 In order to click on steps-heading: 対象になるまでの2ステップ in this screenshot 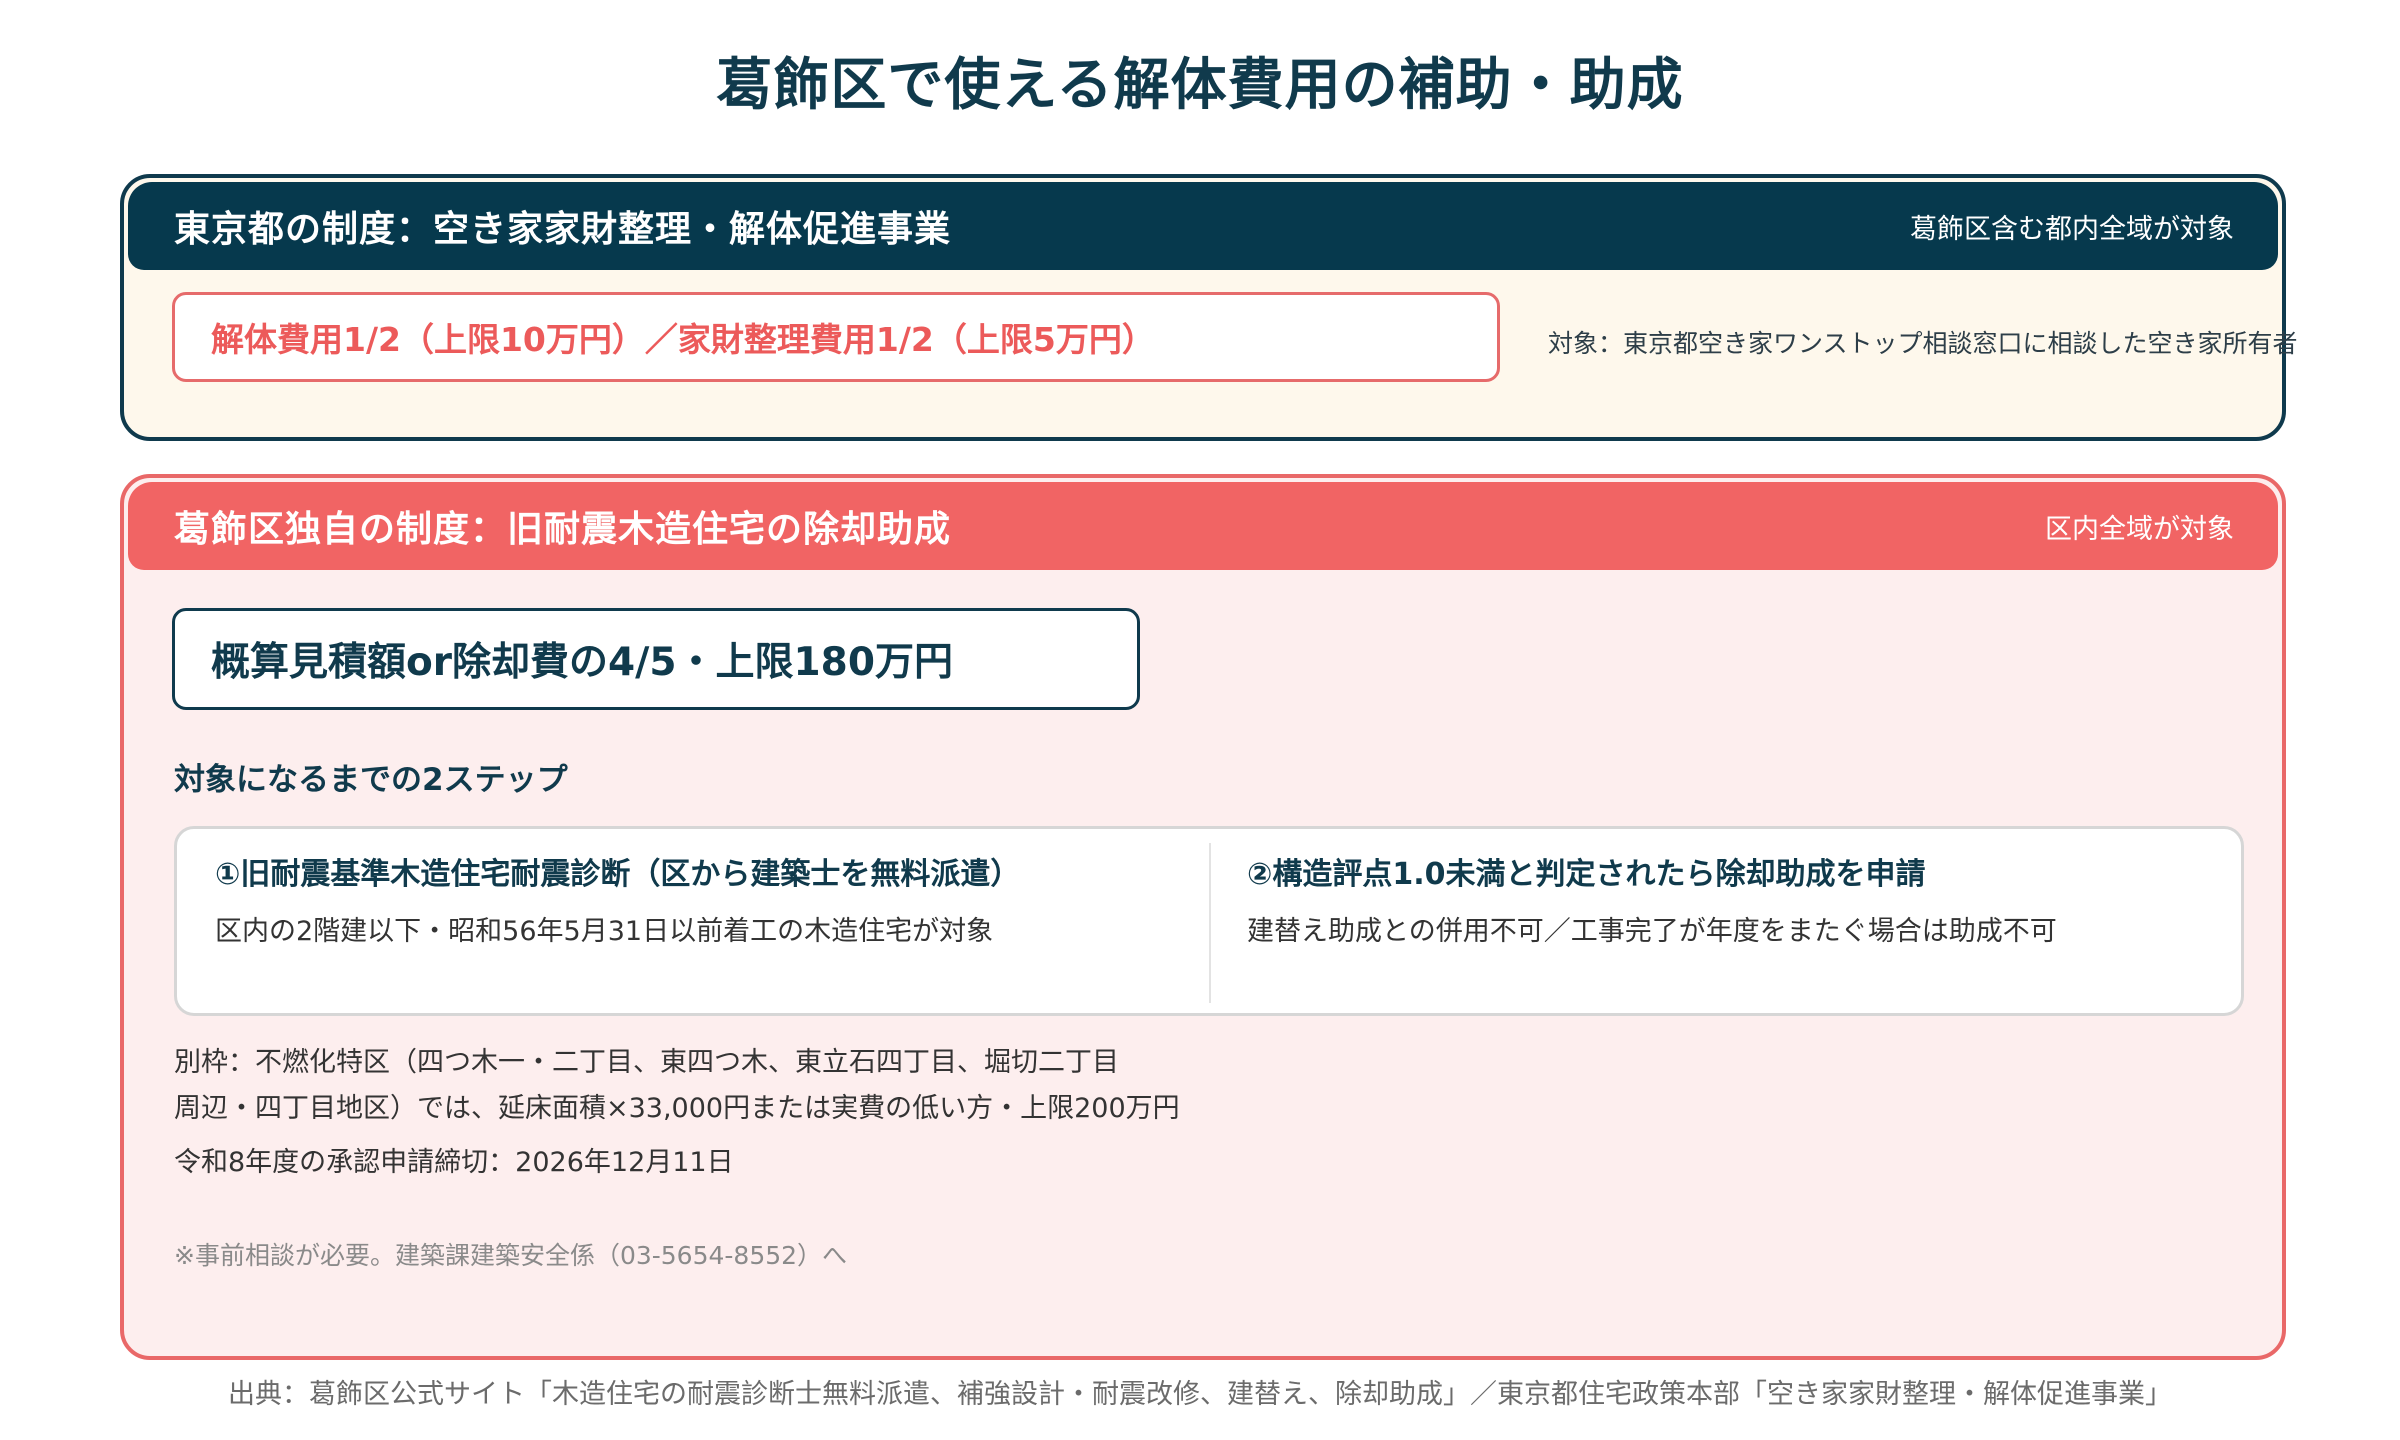, I will do `click(371, 780)`.